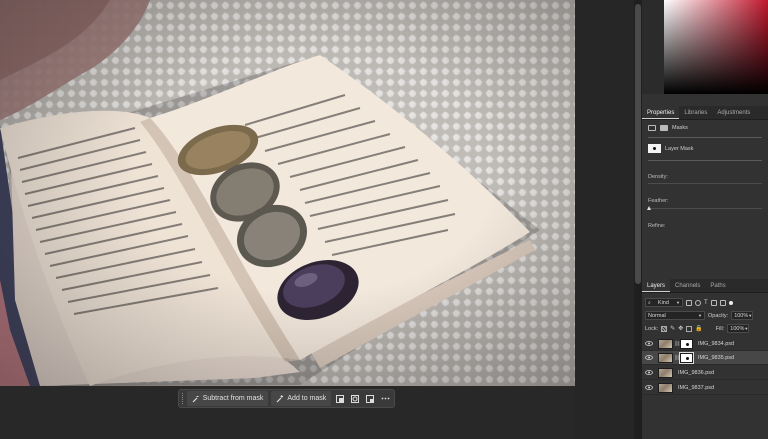  I want to click on lock-position-icon: ✥, so click(680, 328).